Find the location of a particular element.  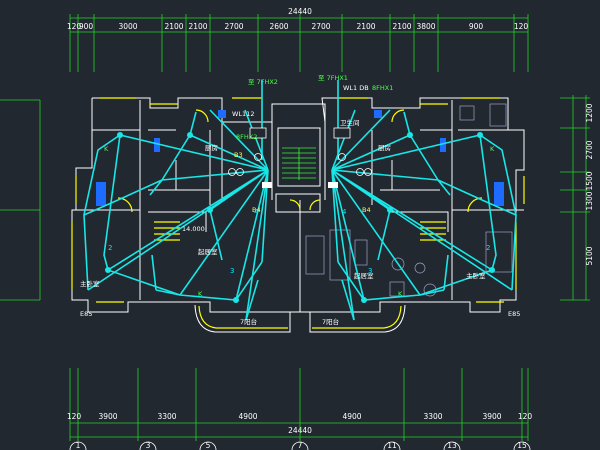

right-dim-segment: 1200 is located at coordinates (589, 112).